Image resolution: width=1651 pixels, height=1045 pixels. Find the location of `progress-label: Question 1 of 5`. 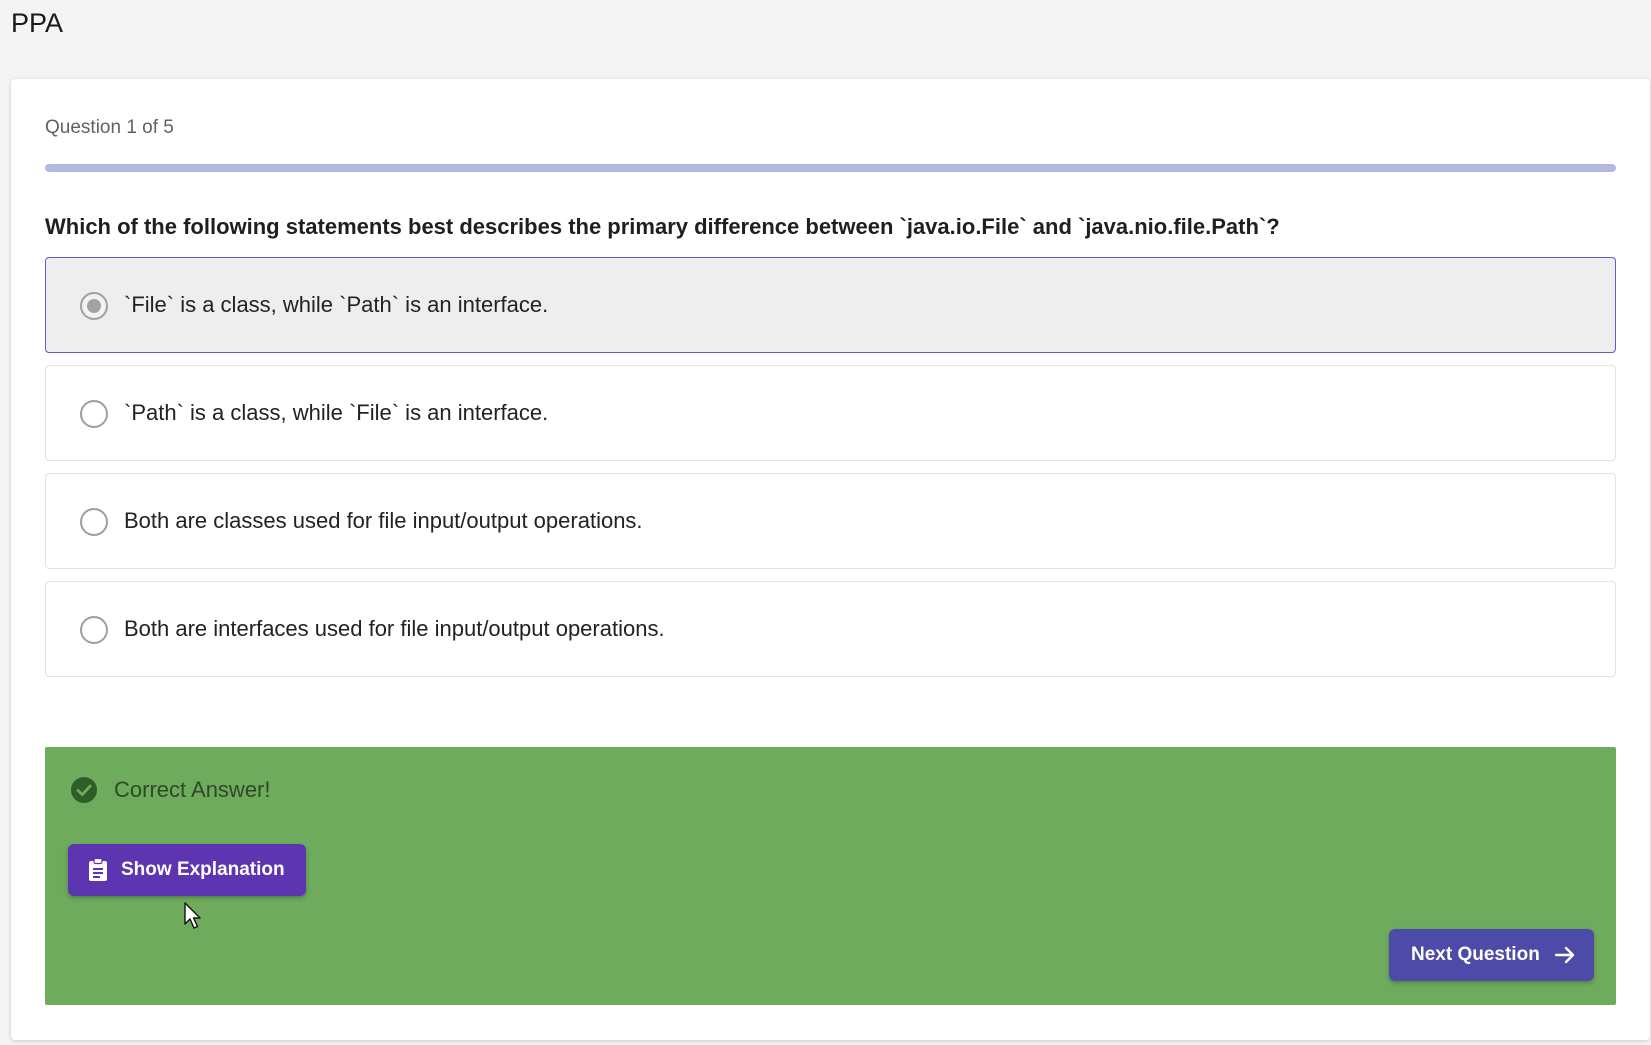

progress-label: Question 1 of 5 is located at coordinates (109, 127).